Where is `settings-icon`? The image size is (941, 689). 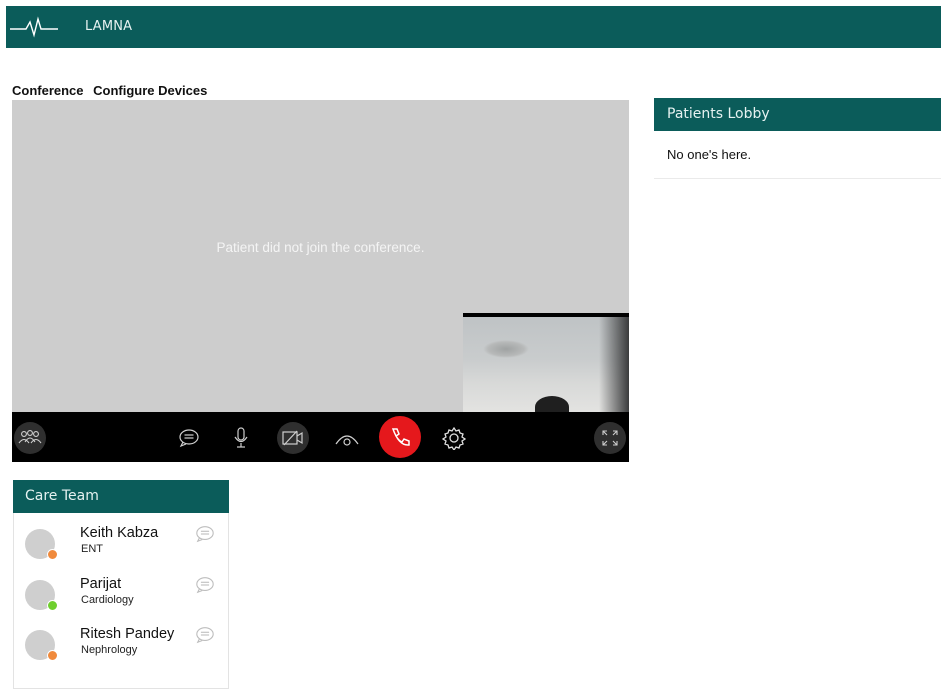 settings-icon is located at coordinates (454, 438).